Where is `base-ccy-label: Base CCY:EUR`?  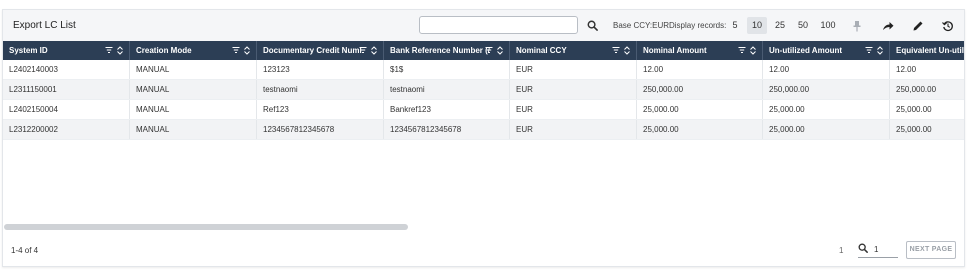 base-ccy-label: Base CCY:EUR is located at coordinates (641, 25).